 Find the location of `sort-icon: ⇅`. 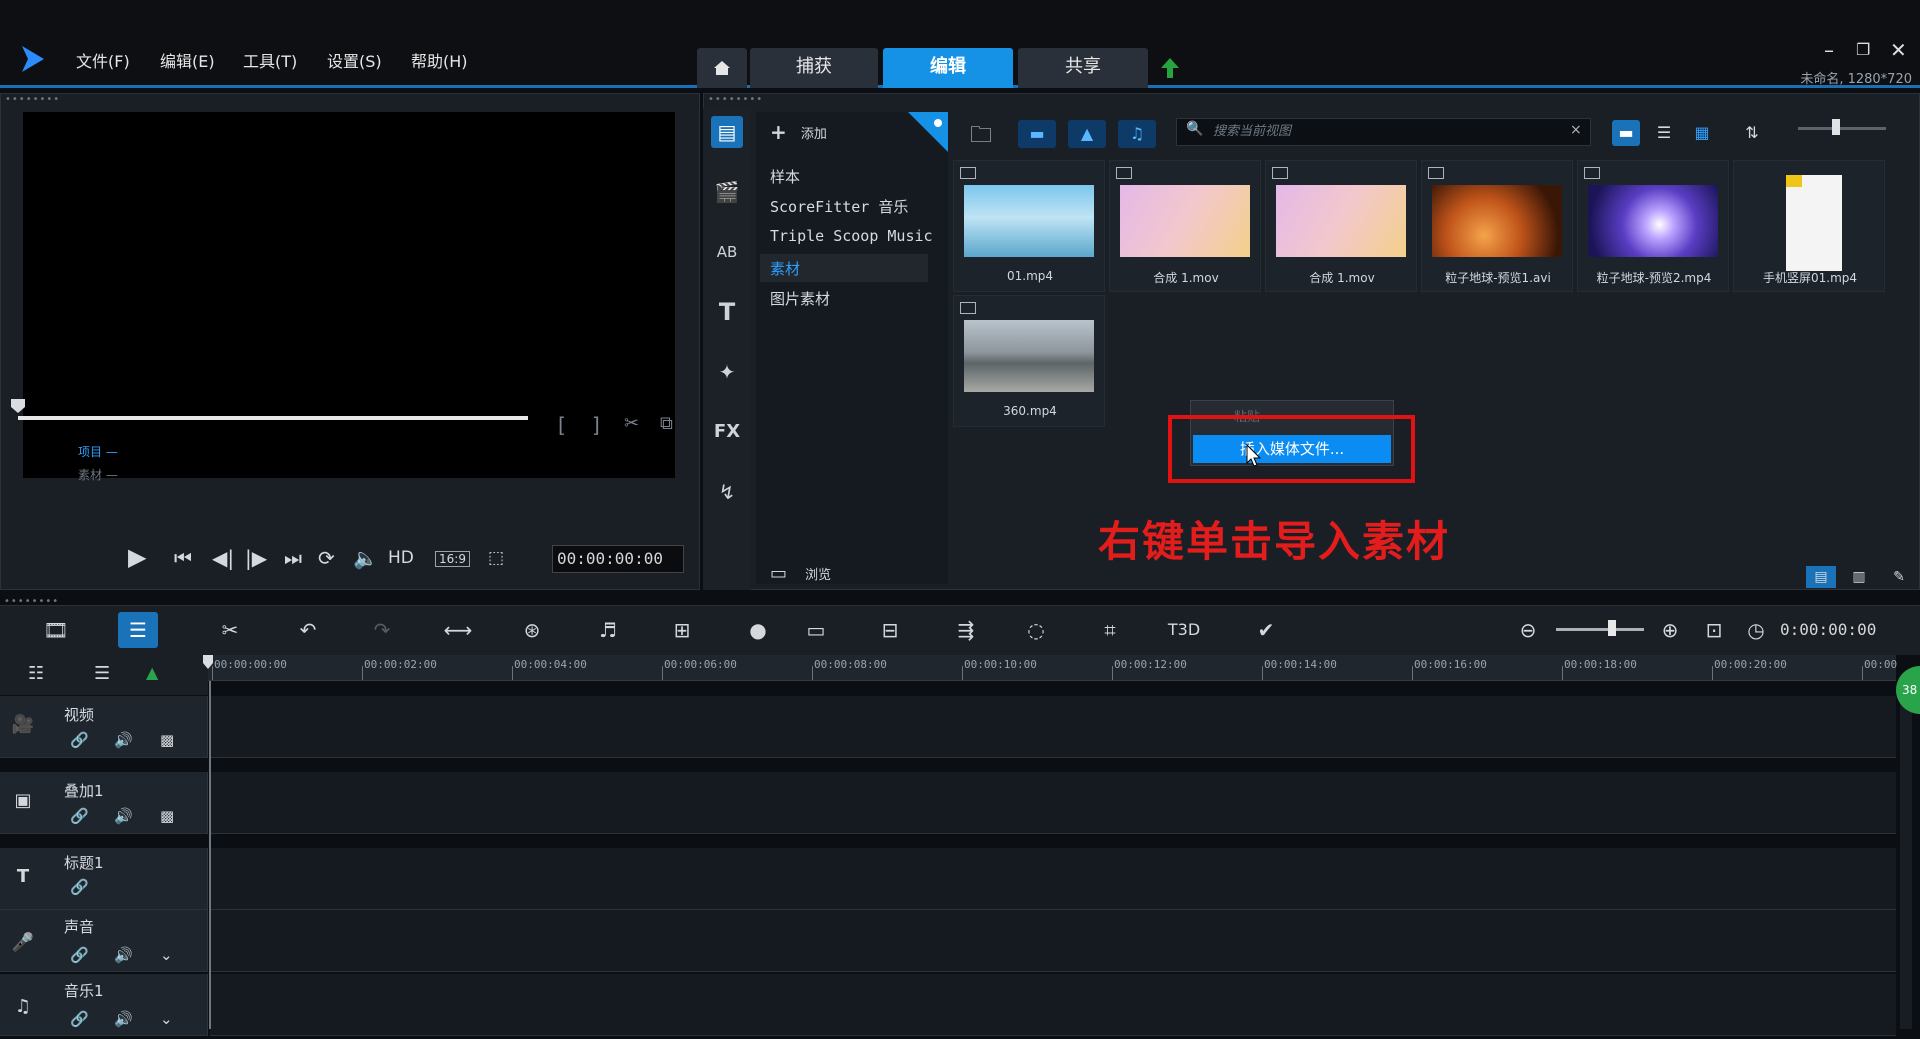

sort-icon: ⇅ is located at coordinates (1752, 133).